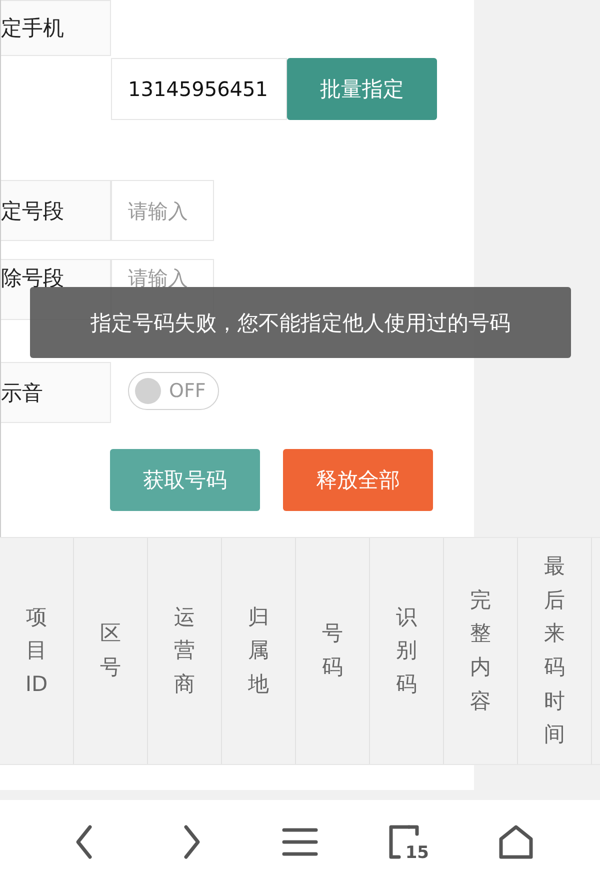 The image size is (600, 884). Describe the element at coordinates (56, 392) in the screenshot. I see `field-label: 示音` at that location.